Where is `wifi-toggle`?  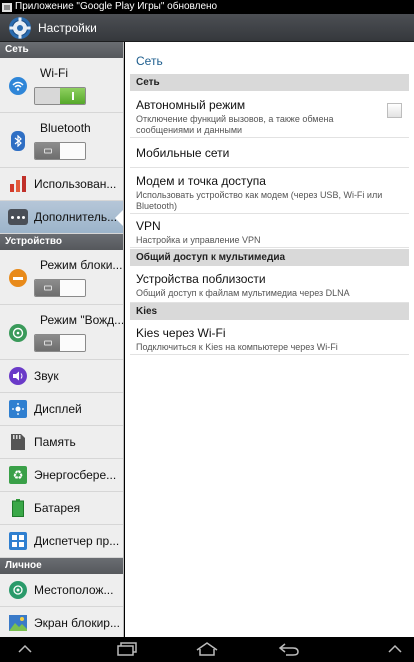 wifi-toggle is located at coordinates (60, 96).